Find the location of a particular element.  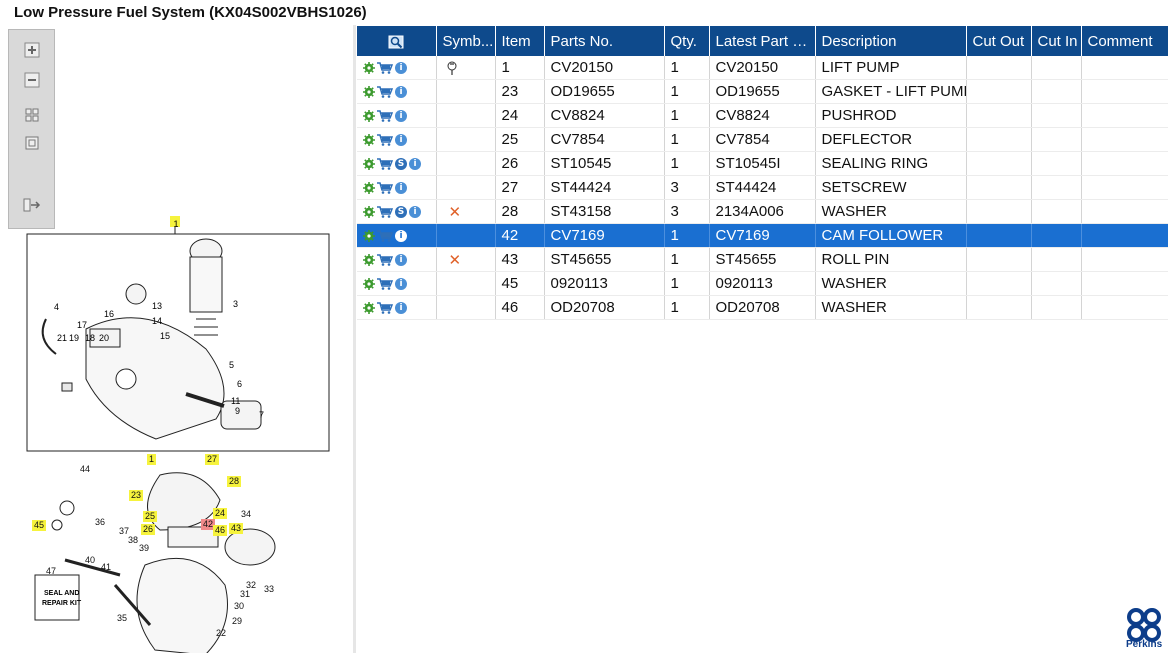

cell-comment is located at coordinates (1124, 211).